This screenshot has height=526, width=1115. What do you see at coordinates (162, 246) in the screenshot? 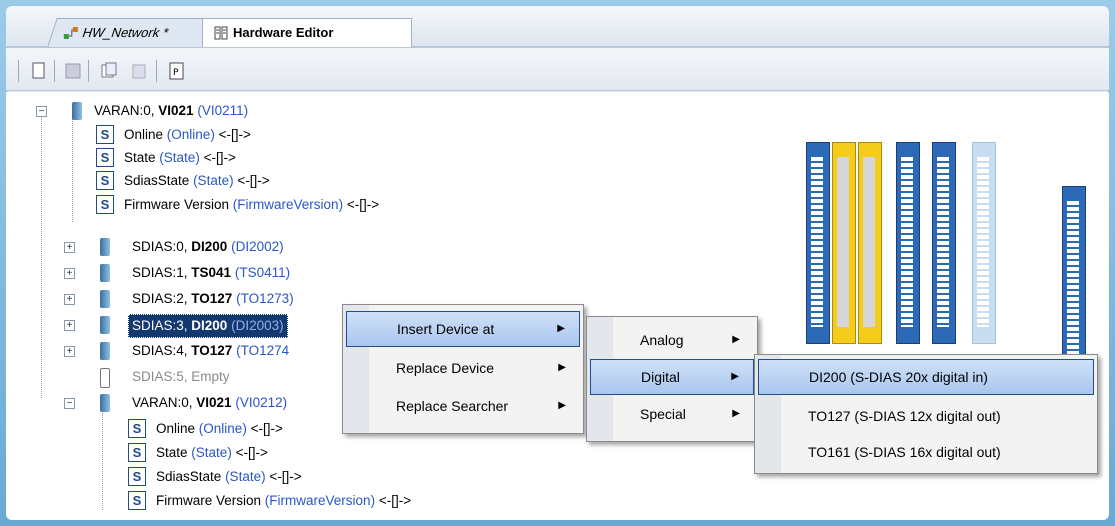
I see `node-prefix: SDIAS:0,` at bounding box center [162, 246].